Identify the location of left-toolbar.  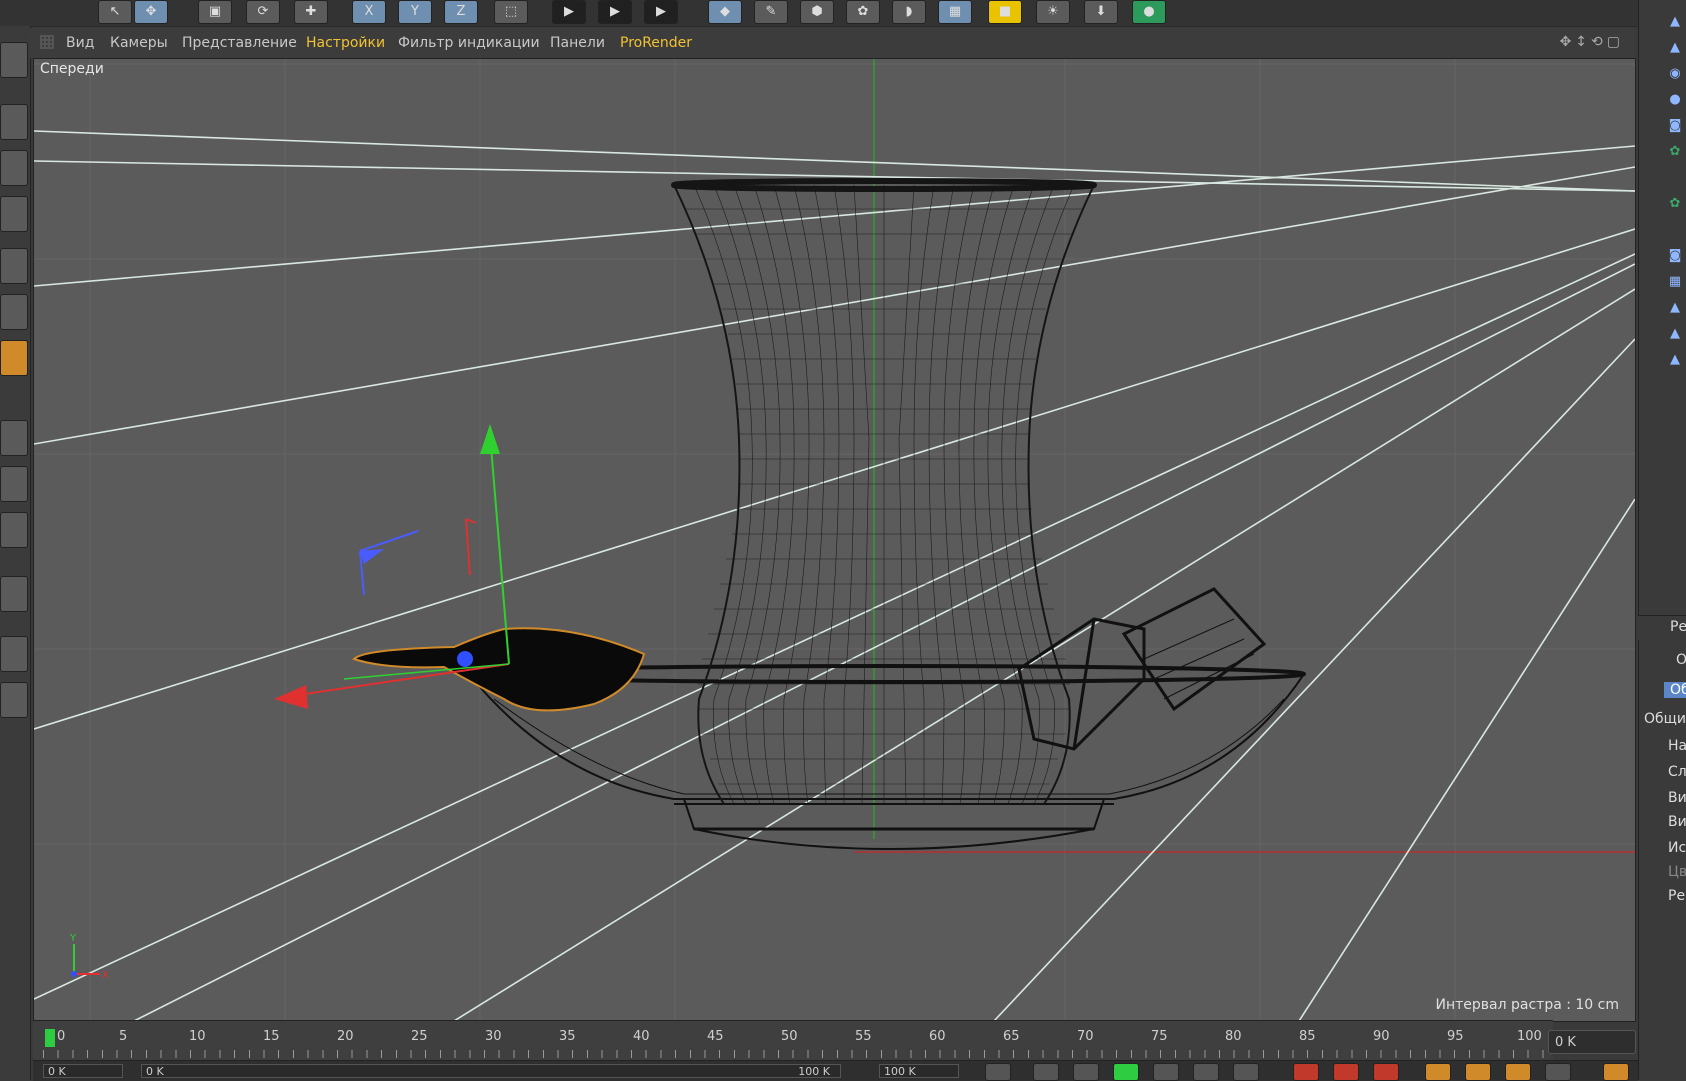
(15, 553).